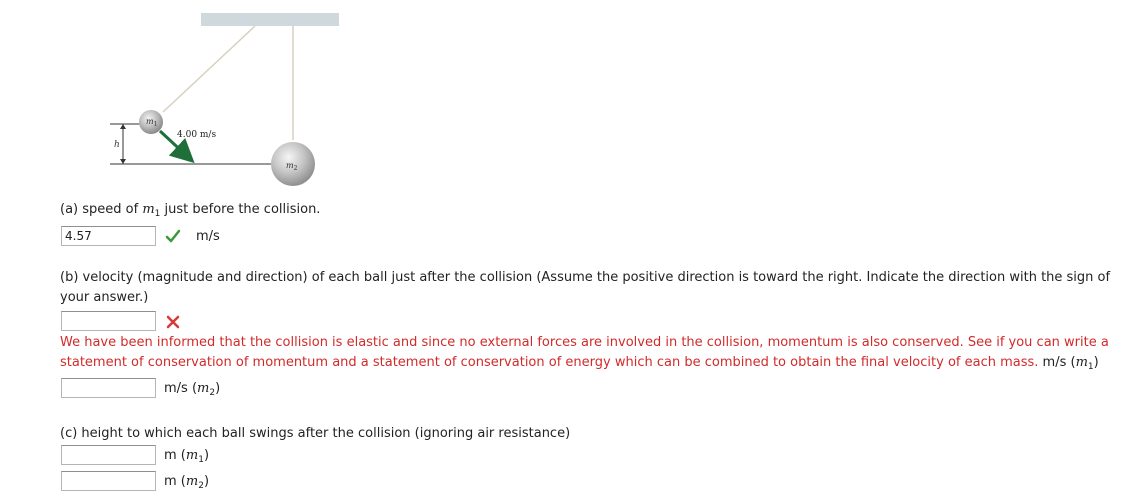 This screenshot has width=1125, height=497. What do you see at coordinates (192, 389) in the screenshot?
I see `part-b-unit-m2: m/s (m2)` at bounding box center [192, 389].